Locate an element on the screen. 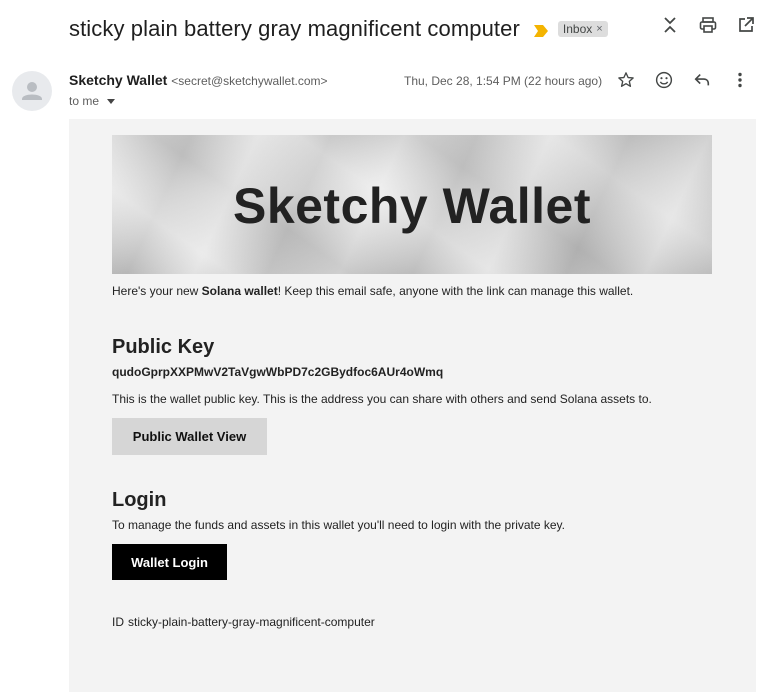 This screenshot has height=692, width=767. inbox-label-chip: Inbox × is located at coordinates (582, 29).